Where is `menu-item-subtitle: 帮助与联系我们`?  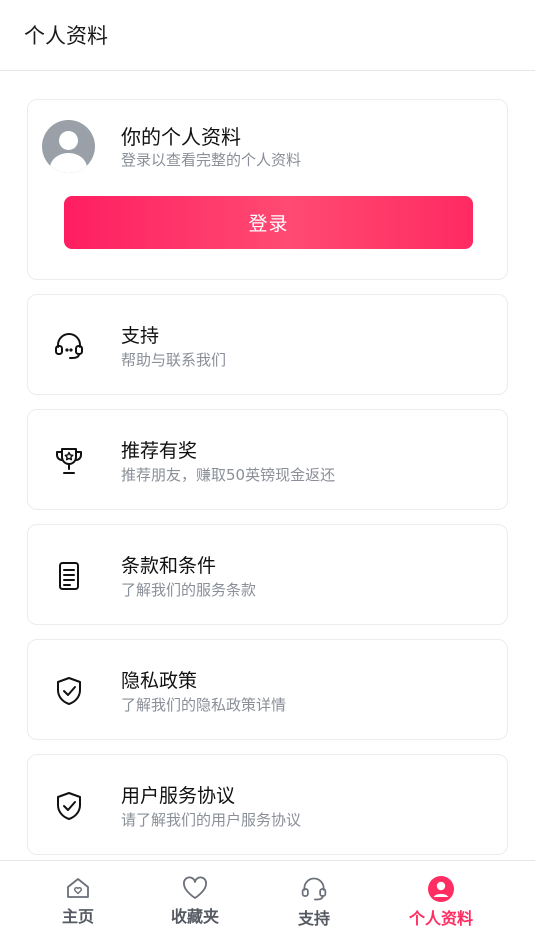 menu-item-subtitle: 帮助与联系我们 is located at coordinates (174, 360).